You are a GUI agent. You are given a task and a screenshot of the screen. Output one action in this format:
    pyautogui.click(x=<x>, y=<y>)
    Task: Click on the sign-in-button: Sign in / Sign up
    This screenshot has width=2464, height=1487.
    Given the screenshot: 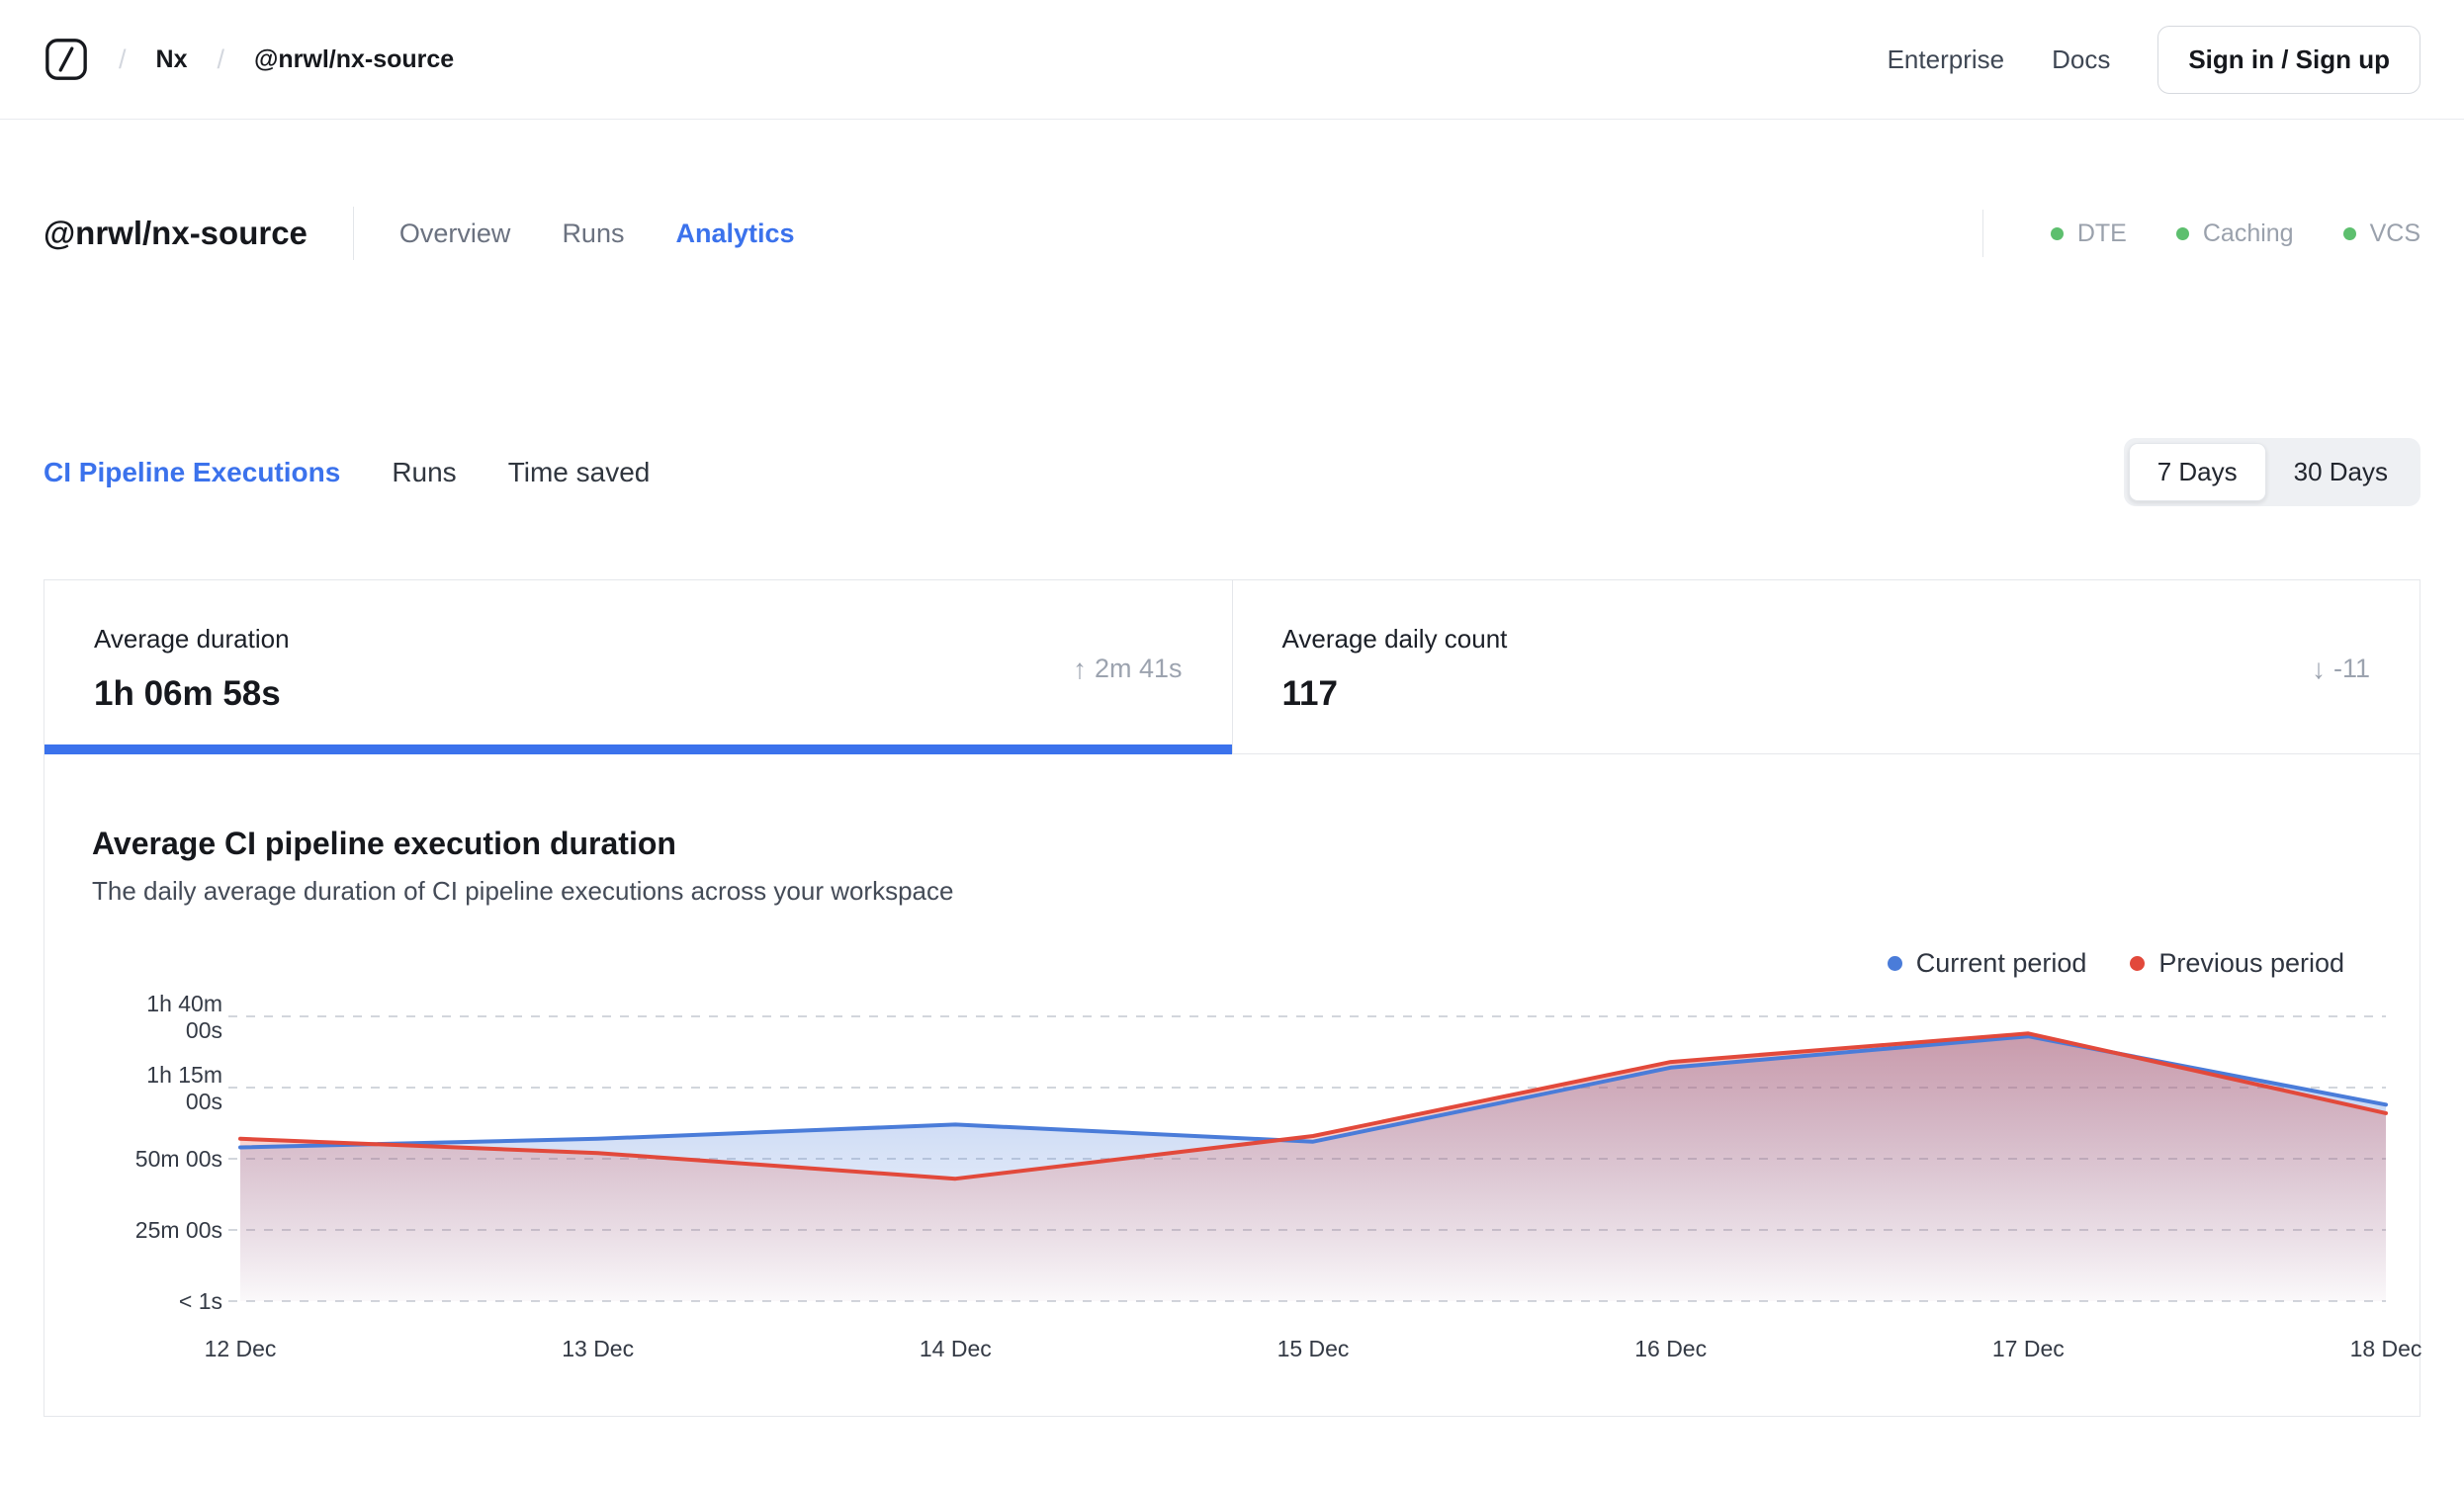 What is the action you would take?
    pyautogui.click(x=2288, y=59)
    